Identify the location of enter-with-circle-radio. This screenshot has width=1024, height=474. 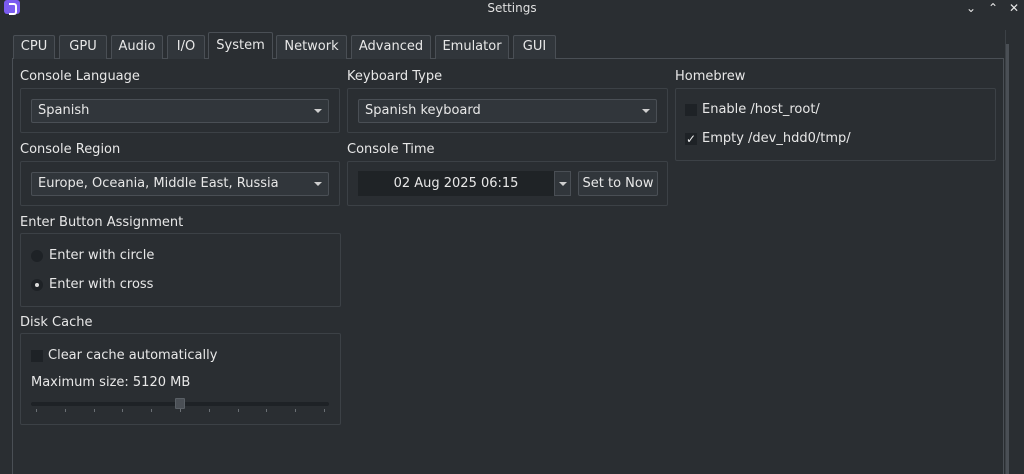
(37, 256).